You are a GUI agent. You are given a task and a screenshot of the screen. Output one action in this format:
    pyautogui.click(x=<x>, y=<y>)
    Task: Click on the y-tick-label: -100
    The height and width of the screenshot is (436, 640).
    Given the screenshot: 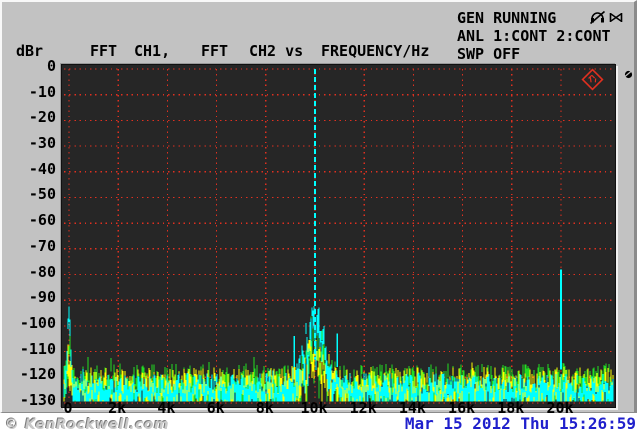 What is the action you would take?
    pyautogui.click(x=37, y=322)
    